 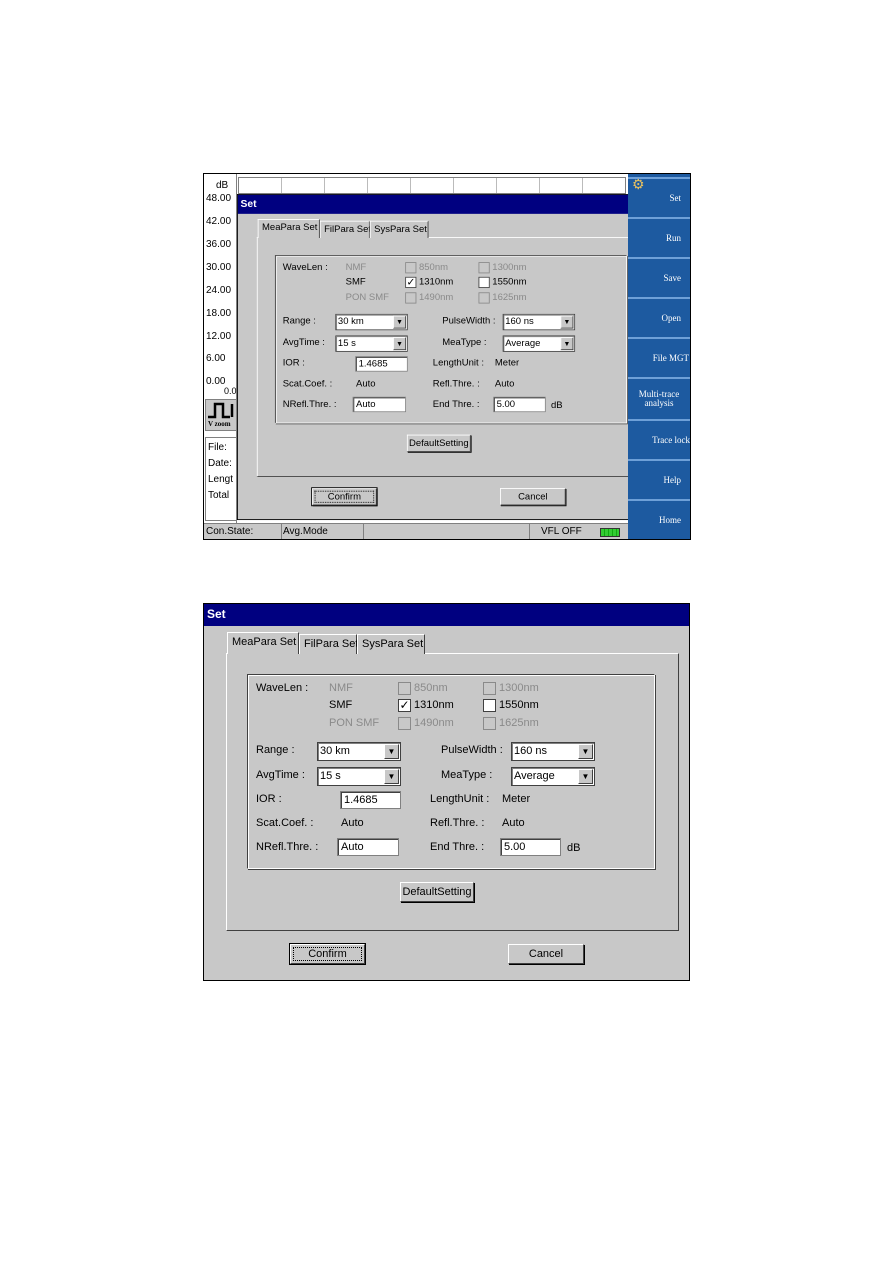 What do you see at coordinates (350, 321) in the screenshot?
I see `range-value: 30 km` at bounding box center [350, 321].